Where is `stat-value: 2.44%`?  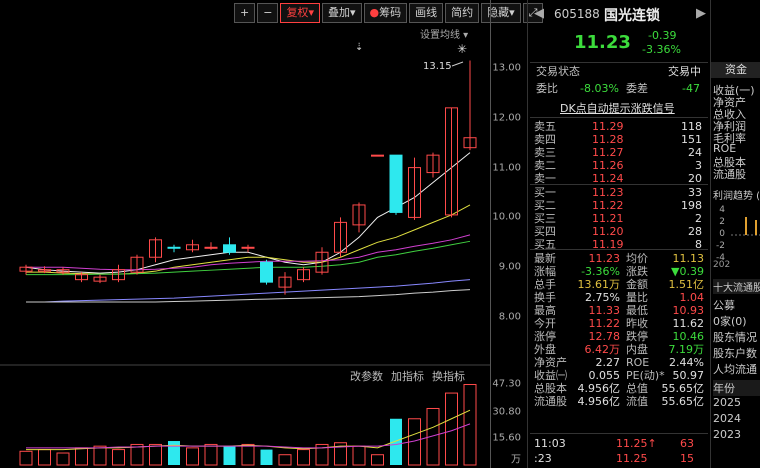 stat-value: 2.44% is located at coordinates (686, 362).